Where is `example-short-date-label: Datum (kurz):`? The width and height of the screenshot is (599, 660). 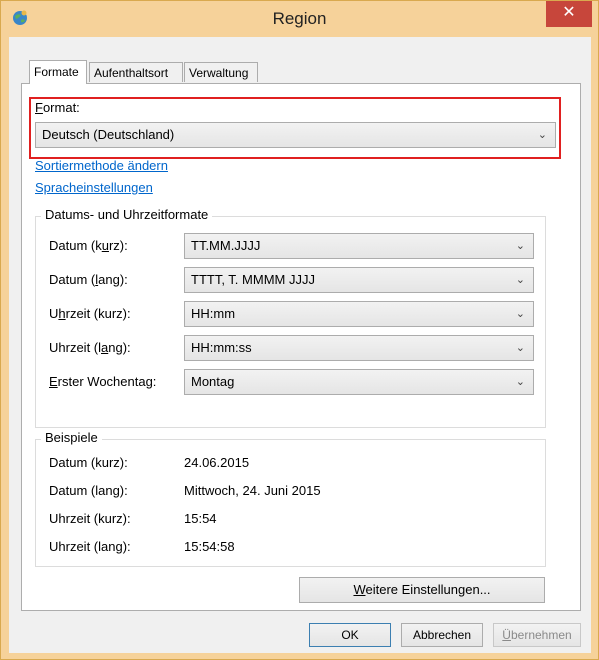
example-short-date-label: Datum (kurz): is located at coordinates (88, 462).